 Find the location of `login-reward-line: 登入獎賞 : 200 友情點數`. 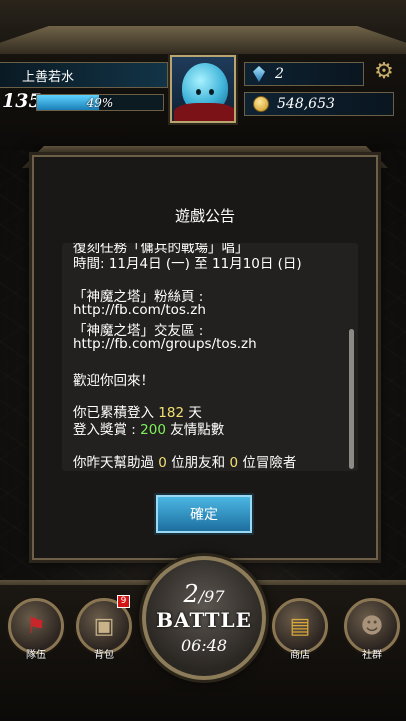

login-reward-line: 登入獎賞 : 200 友情點數 is located at coordinates (148, 428).